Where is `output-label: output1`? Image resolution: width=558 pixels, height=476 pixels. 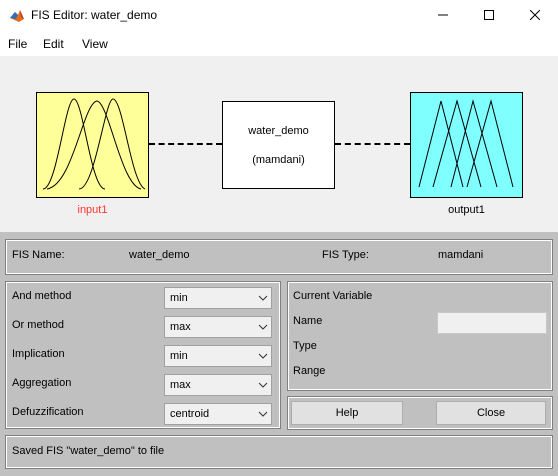
output-label: output1 is located at coordinates (466, 210).